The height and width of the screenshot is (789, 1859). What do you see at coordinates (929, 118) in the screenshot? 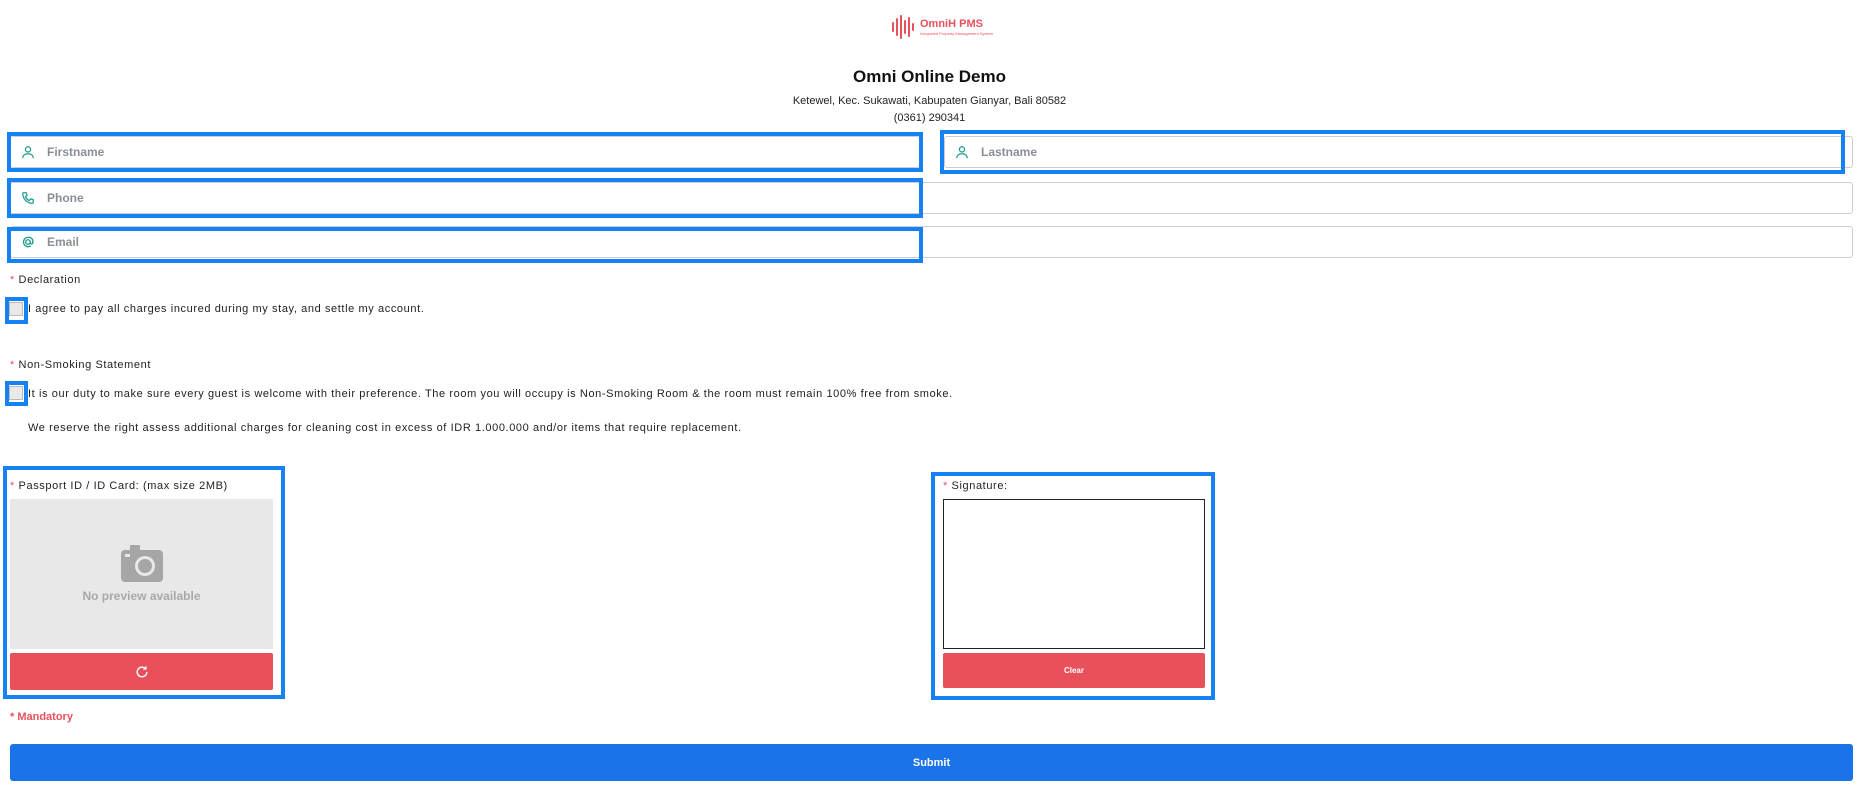
I see `hotel-phone: (0361) 290341` at bounding box center [929, 118].